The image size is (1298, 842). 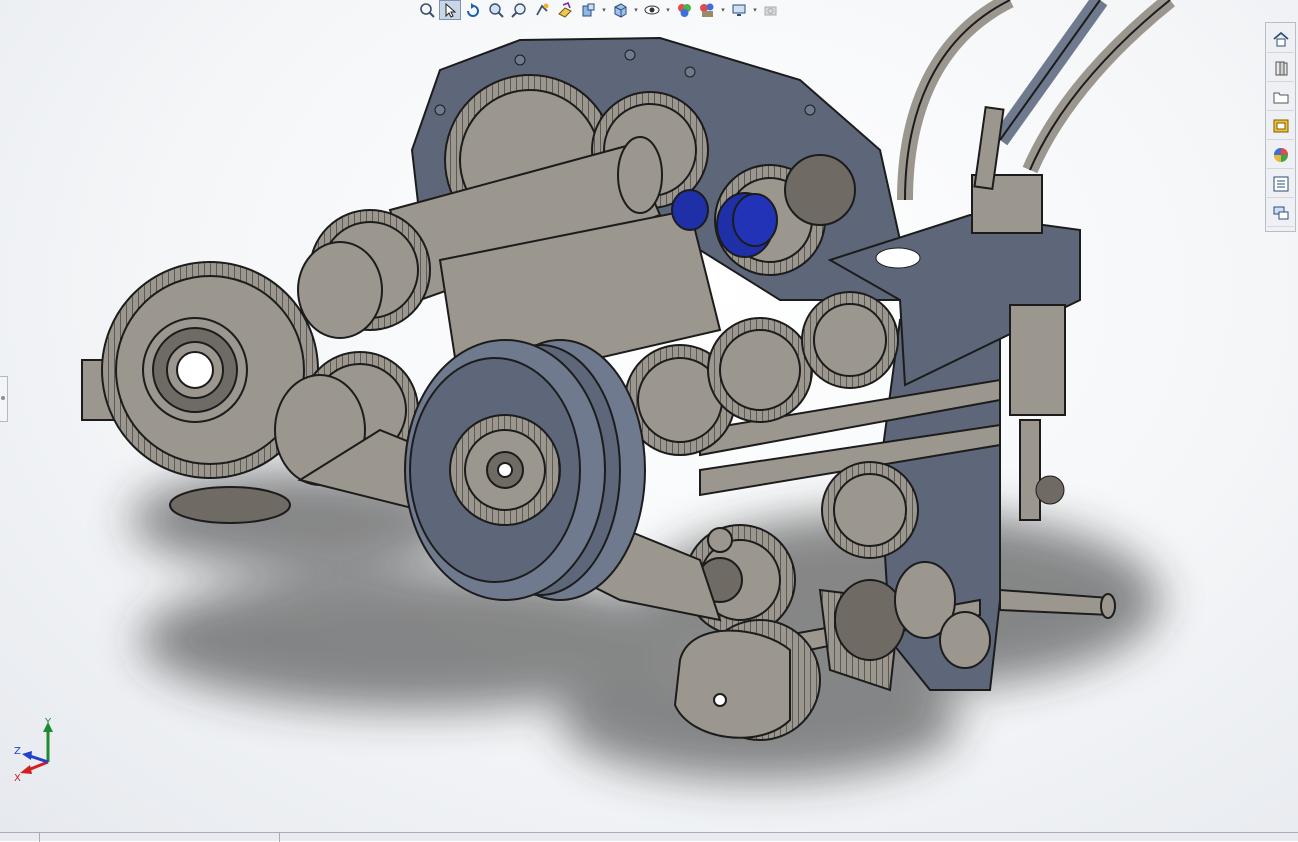 I want to click on dynamic-annotation-button, so click(x=588, y=10).